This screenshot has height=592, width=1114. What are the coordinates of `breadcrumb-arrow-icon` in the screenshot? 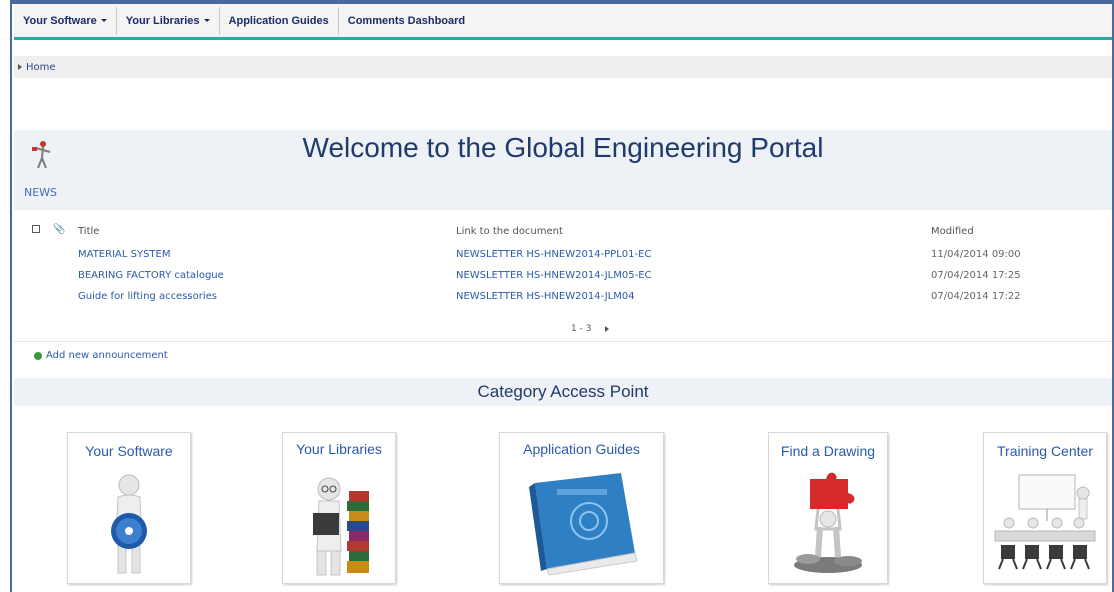 It's located at (20, 67).